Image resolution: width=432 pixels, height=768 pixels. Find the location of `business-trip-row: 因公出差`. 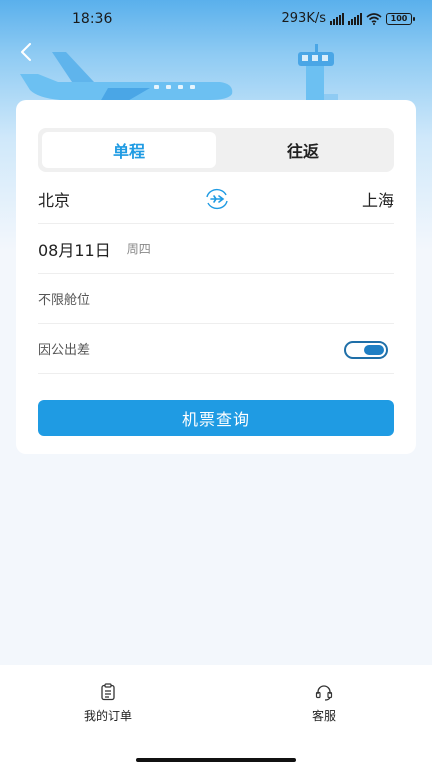

business-trip-row: 因公出差 is located at coordinates (216, 349).